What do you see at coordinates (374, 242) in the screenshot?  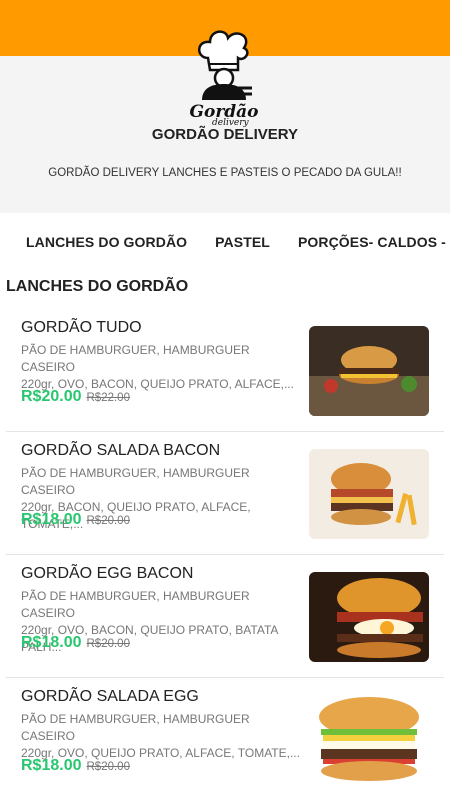 I see `tab-porcoes: PORÇÕES- CALDOS - M` at bounding box center [374, 242].